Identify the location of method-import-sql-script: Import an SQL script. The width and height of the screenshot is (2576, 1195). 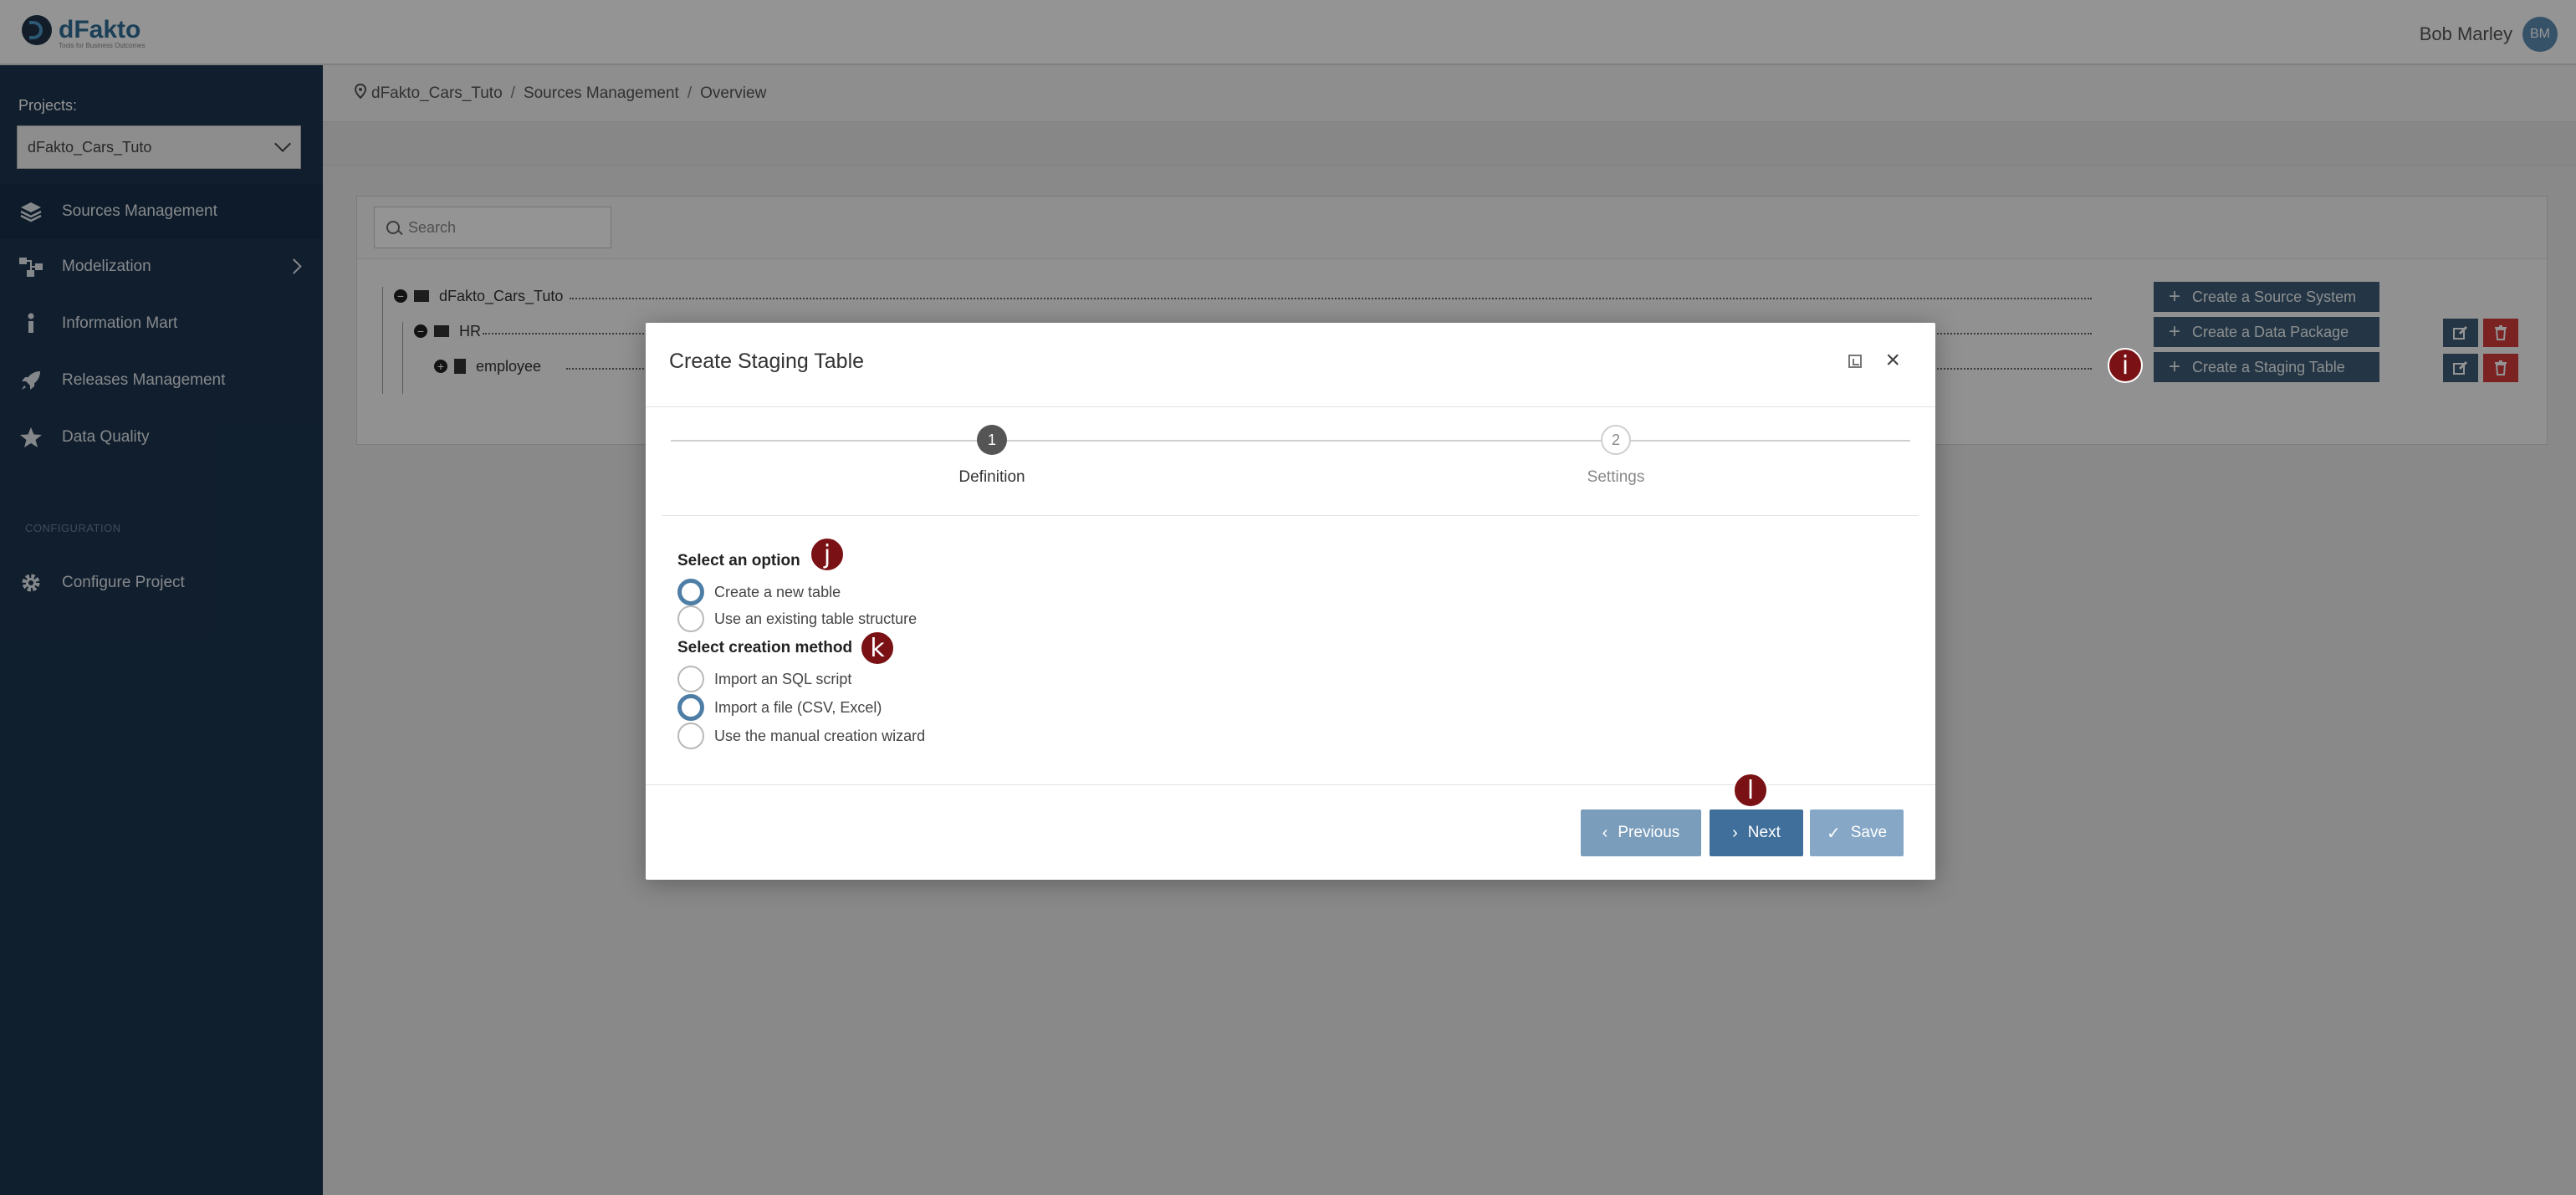
(764, 679).